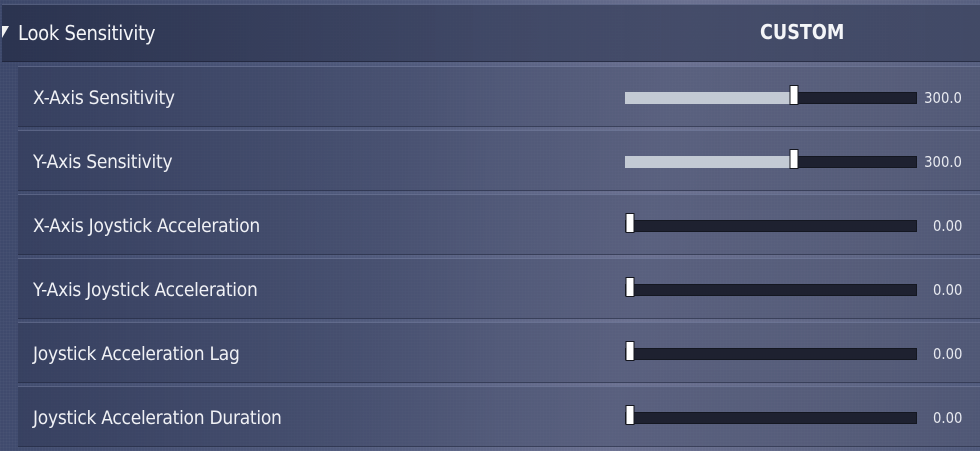 The width and height of the screenshot is (980, 451). Describe the element at coordinates (499, 352) in the screenshot. I see `setting-row-joystick-acceleration-lag: Joystick Acceleration Lag 0.00` at that location.